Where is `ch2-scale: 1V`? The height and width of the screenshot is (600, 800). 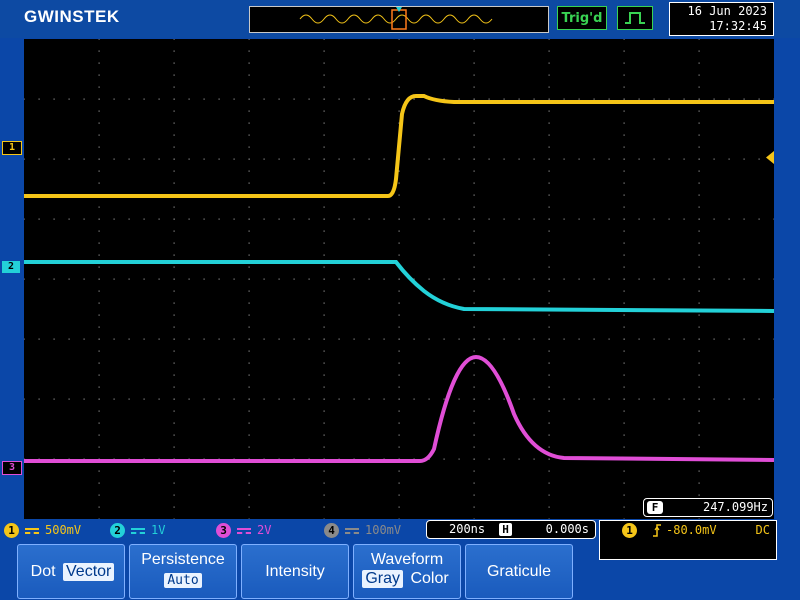 ch2-scale: 1V is located at coordinates (158, 530).